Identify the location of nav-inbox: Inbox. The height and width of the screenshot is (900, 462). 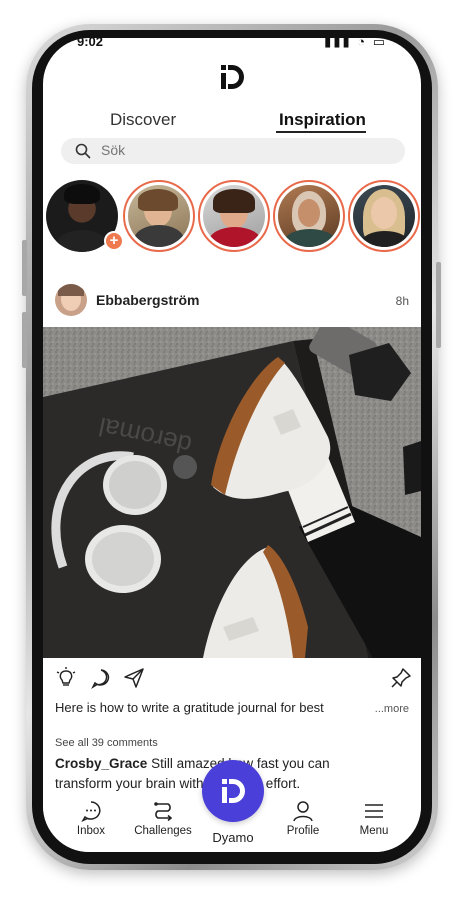
(91, 818).